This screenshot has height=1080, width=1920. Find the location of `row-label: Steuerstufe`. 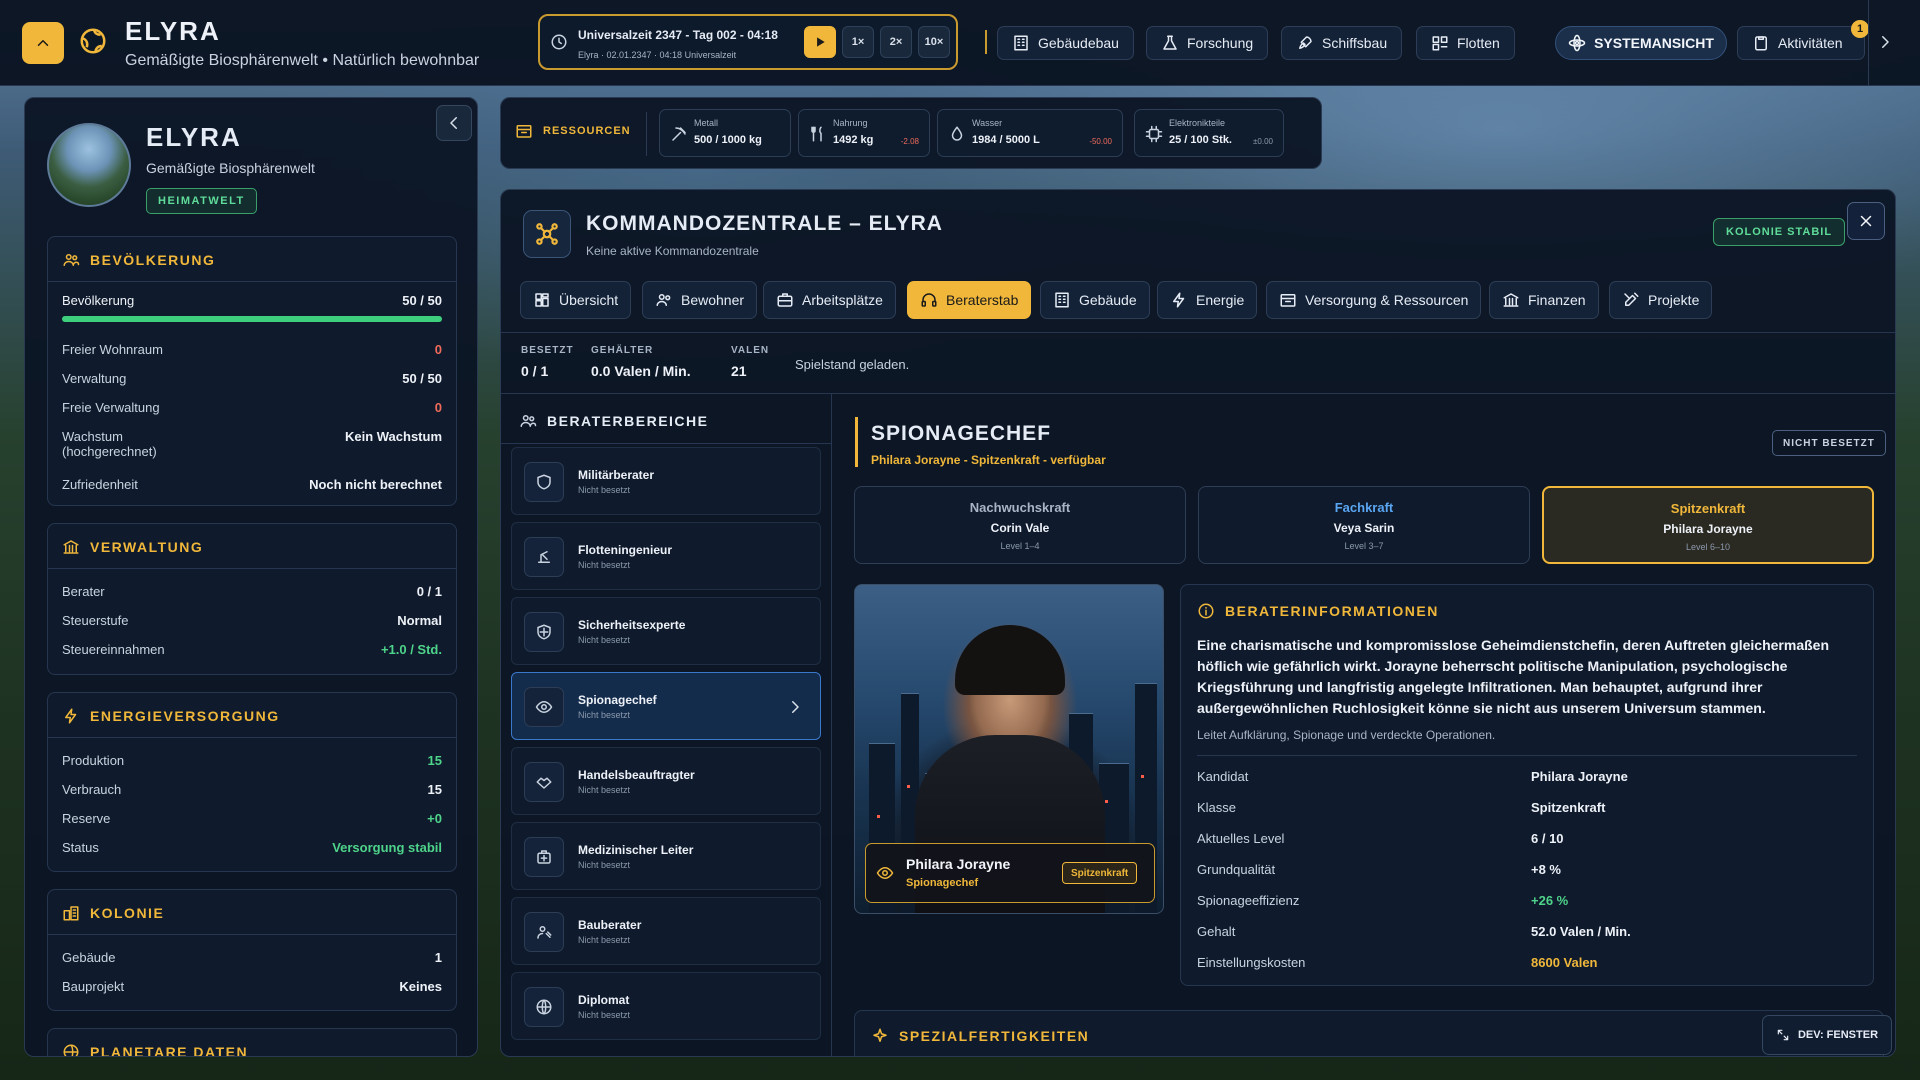

row-label: Steuerstufe is located at coordinates (95, 620).